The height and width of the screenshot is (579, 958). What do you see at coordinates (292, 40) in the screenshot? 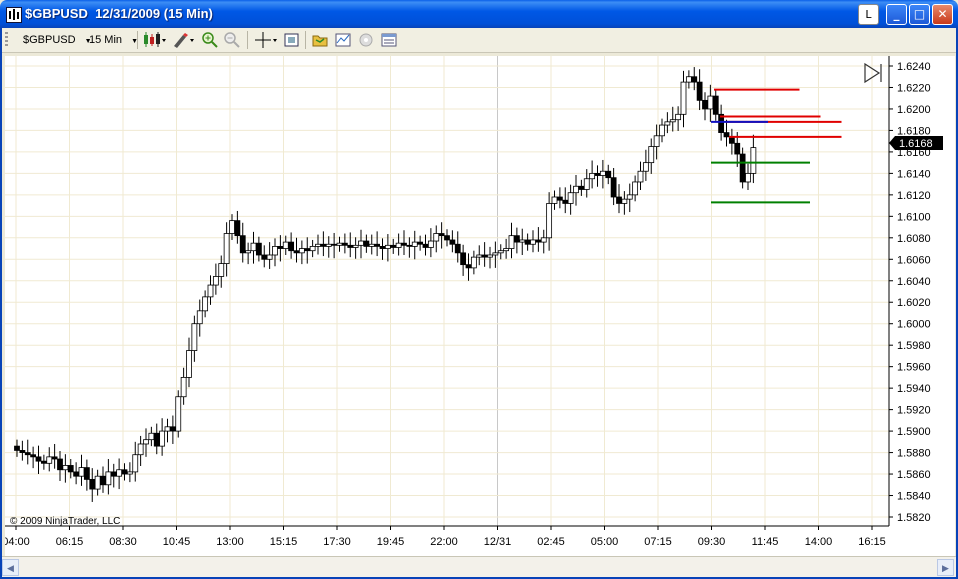
I see `snapshot-icon` at bounding box center [292, 40].